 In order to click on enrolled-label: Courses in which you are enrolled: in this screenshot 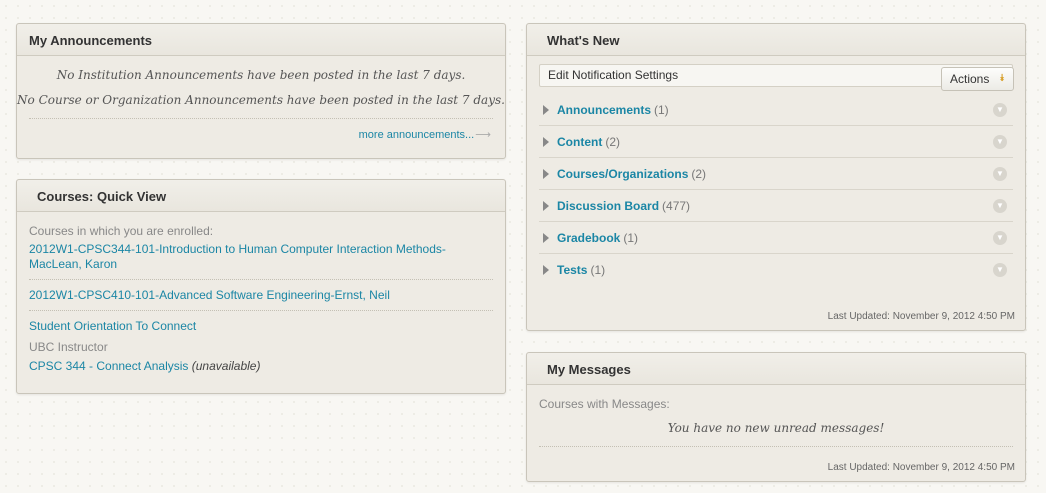, I will do `click(121, 231)`.